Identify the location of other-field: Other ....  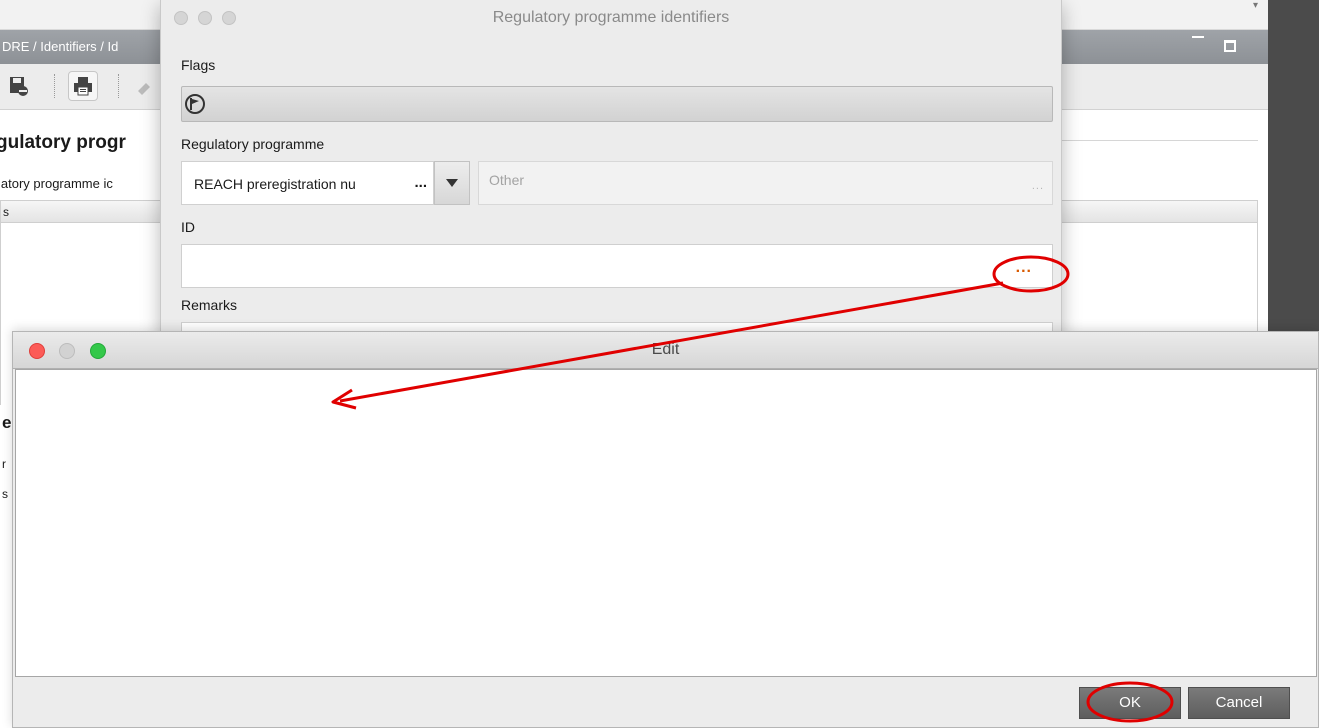
(765, 183).